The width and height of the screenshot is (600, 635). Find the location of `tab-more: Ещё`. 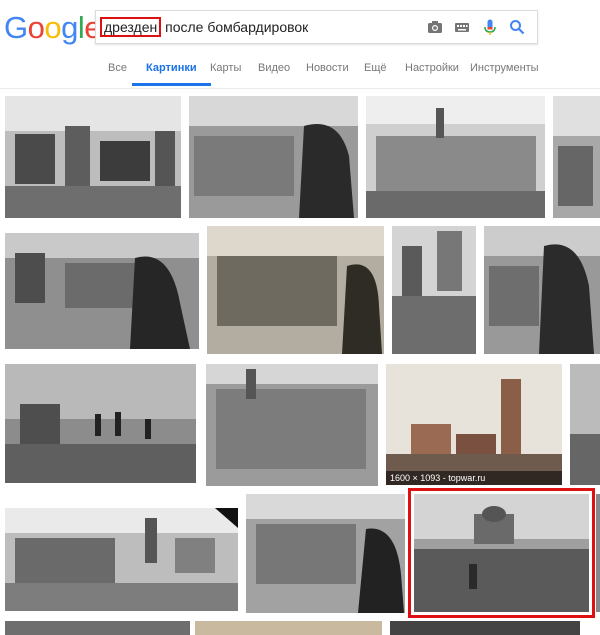

tab-more: Ещё is located at coordinates (375, 68).